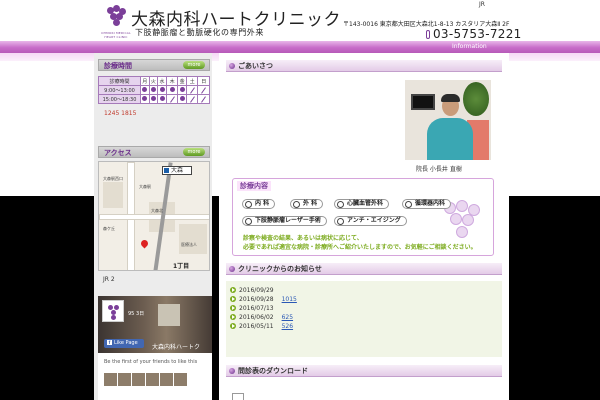  What do you see at coordinates (289, 299) in the screenshot?
I see `news-link: 1015` at bounding box center [289, 299].